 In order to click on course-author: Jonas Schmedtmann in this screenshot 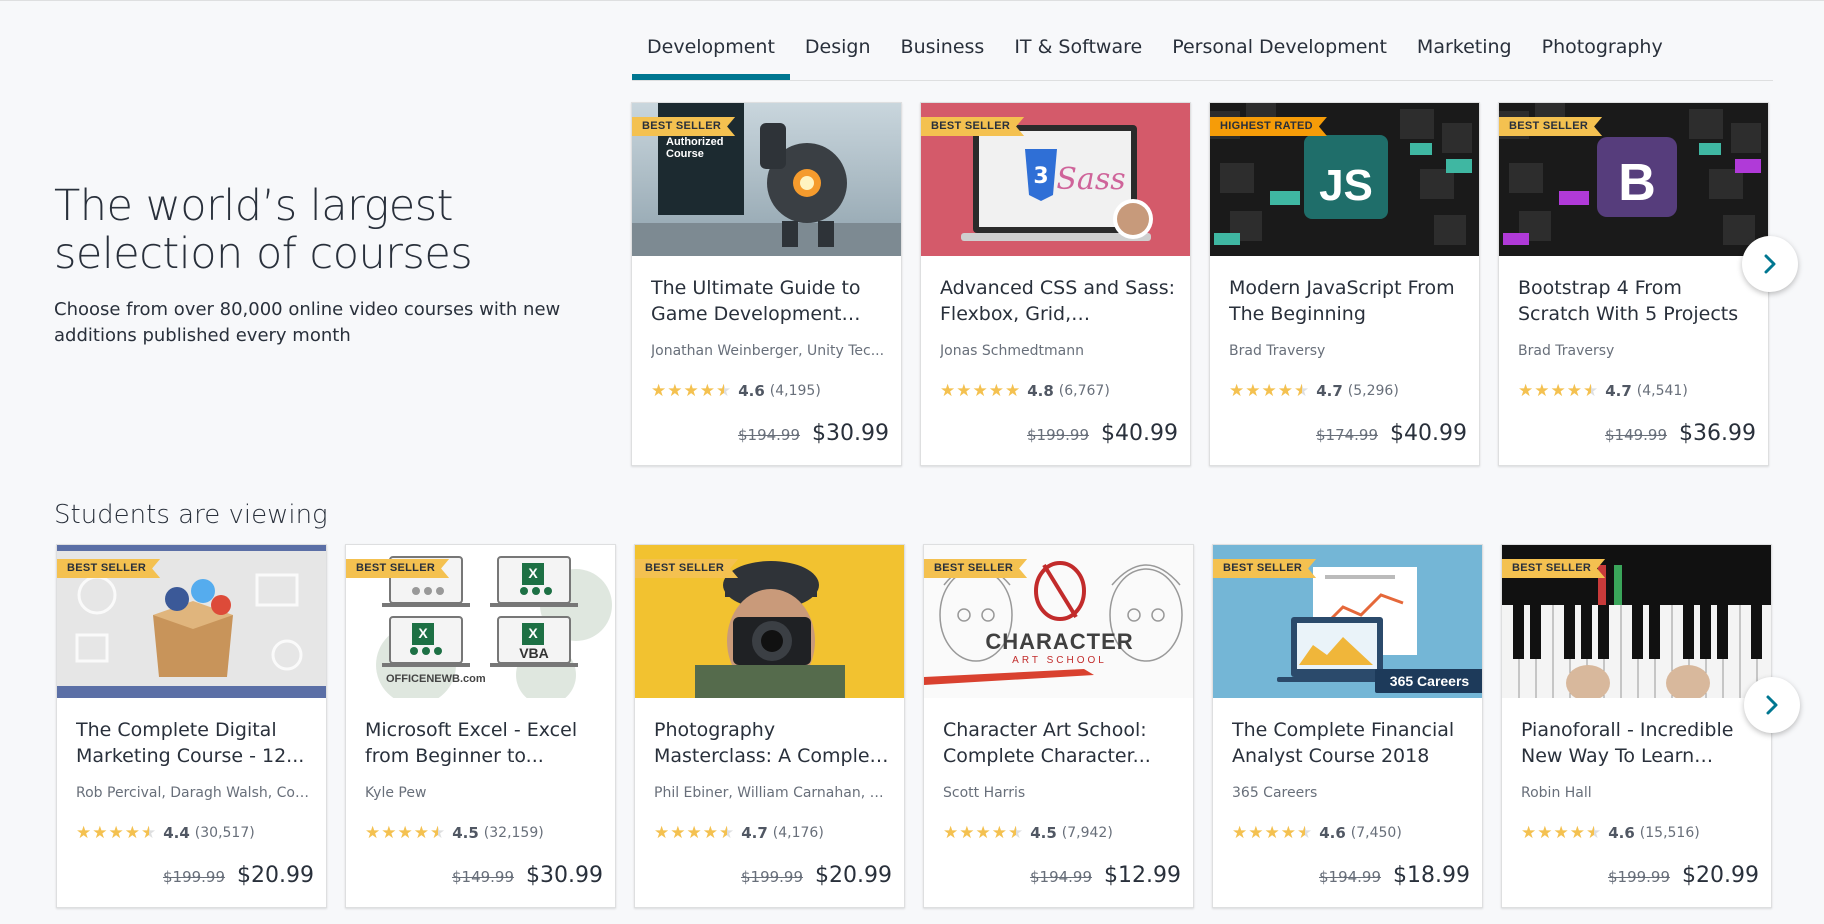, I will do `click(1012, 351)`.